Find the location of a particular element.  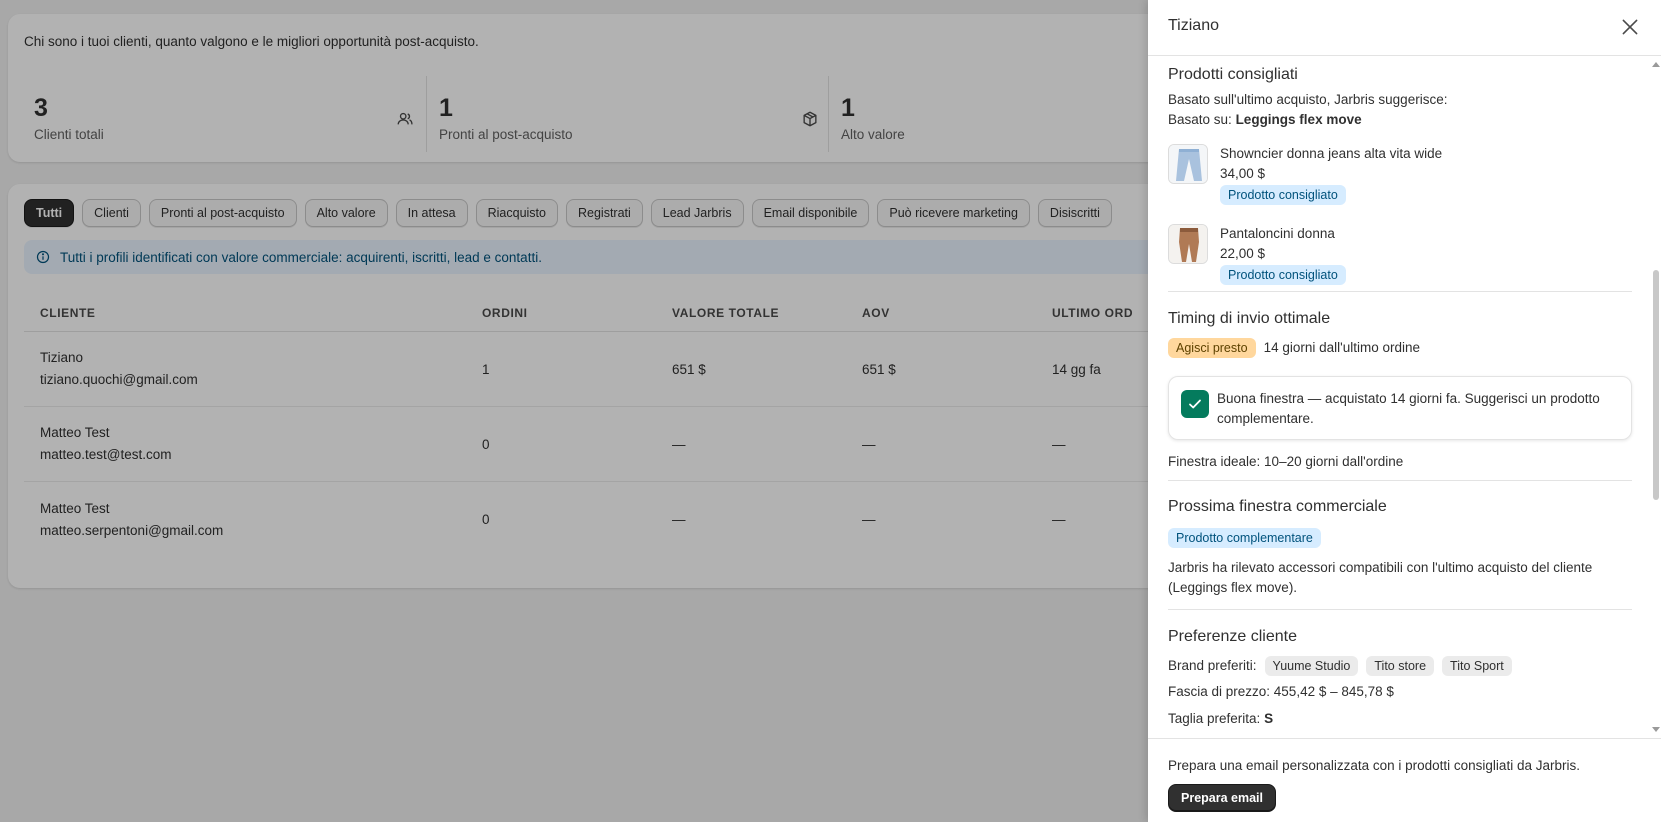

product-price: 22,00 $ is located at coordinates (1243, 253).